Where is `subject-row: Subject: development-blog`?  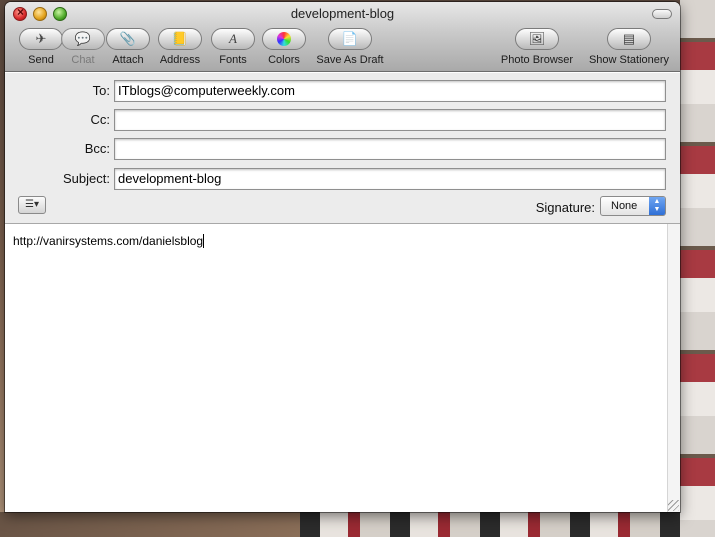
subject-row: Subject: development-blog is located at coordinates (342, 179).